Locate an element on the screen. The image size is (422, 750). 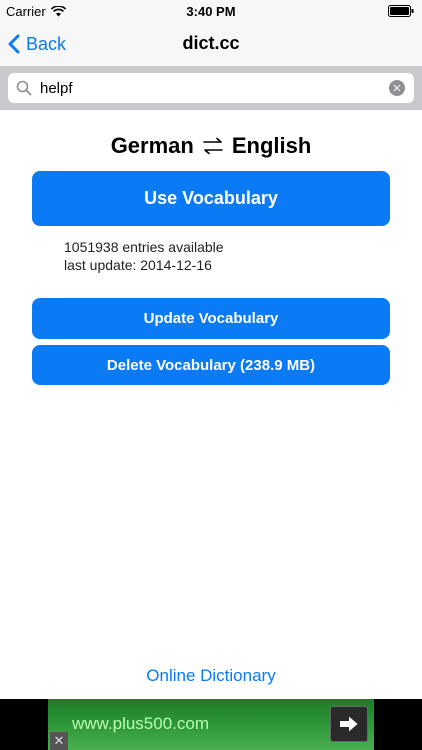
status-time: 3:40 PM is located at coordinates (211, 11).